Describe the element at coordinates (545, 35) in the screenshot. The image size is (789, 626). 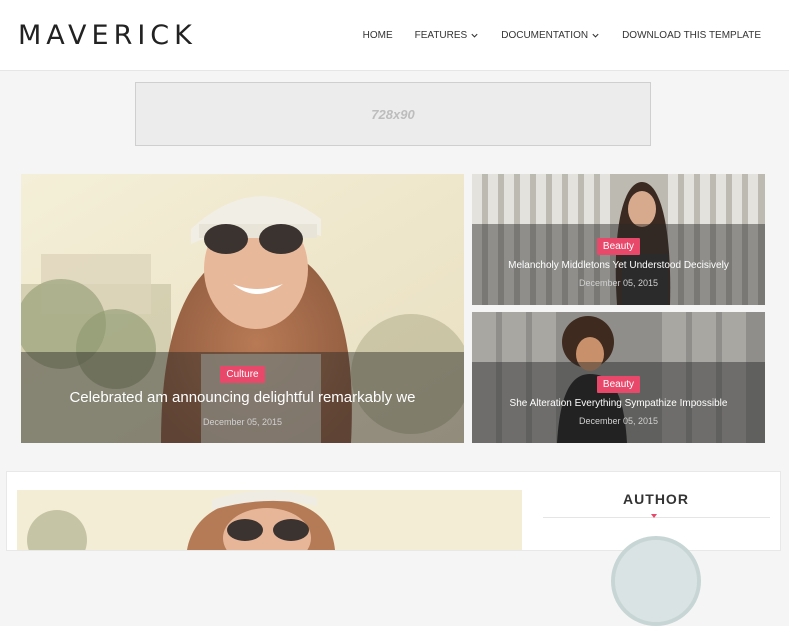
I see `nav-documentation-label: DOCUMENTATION` at that location.